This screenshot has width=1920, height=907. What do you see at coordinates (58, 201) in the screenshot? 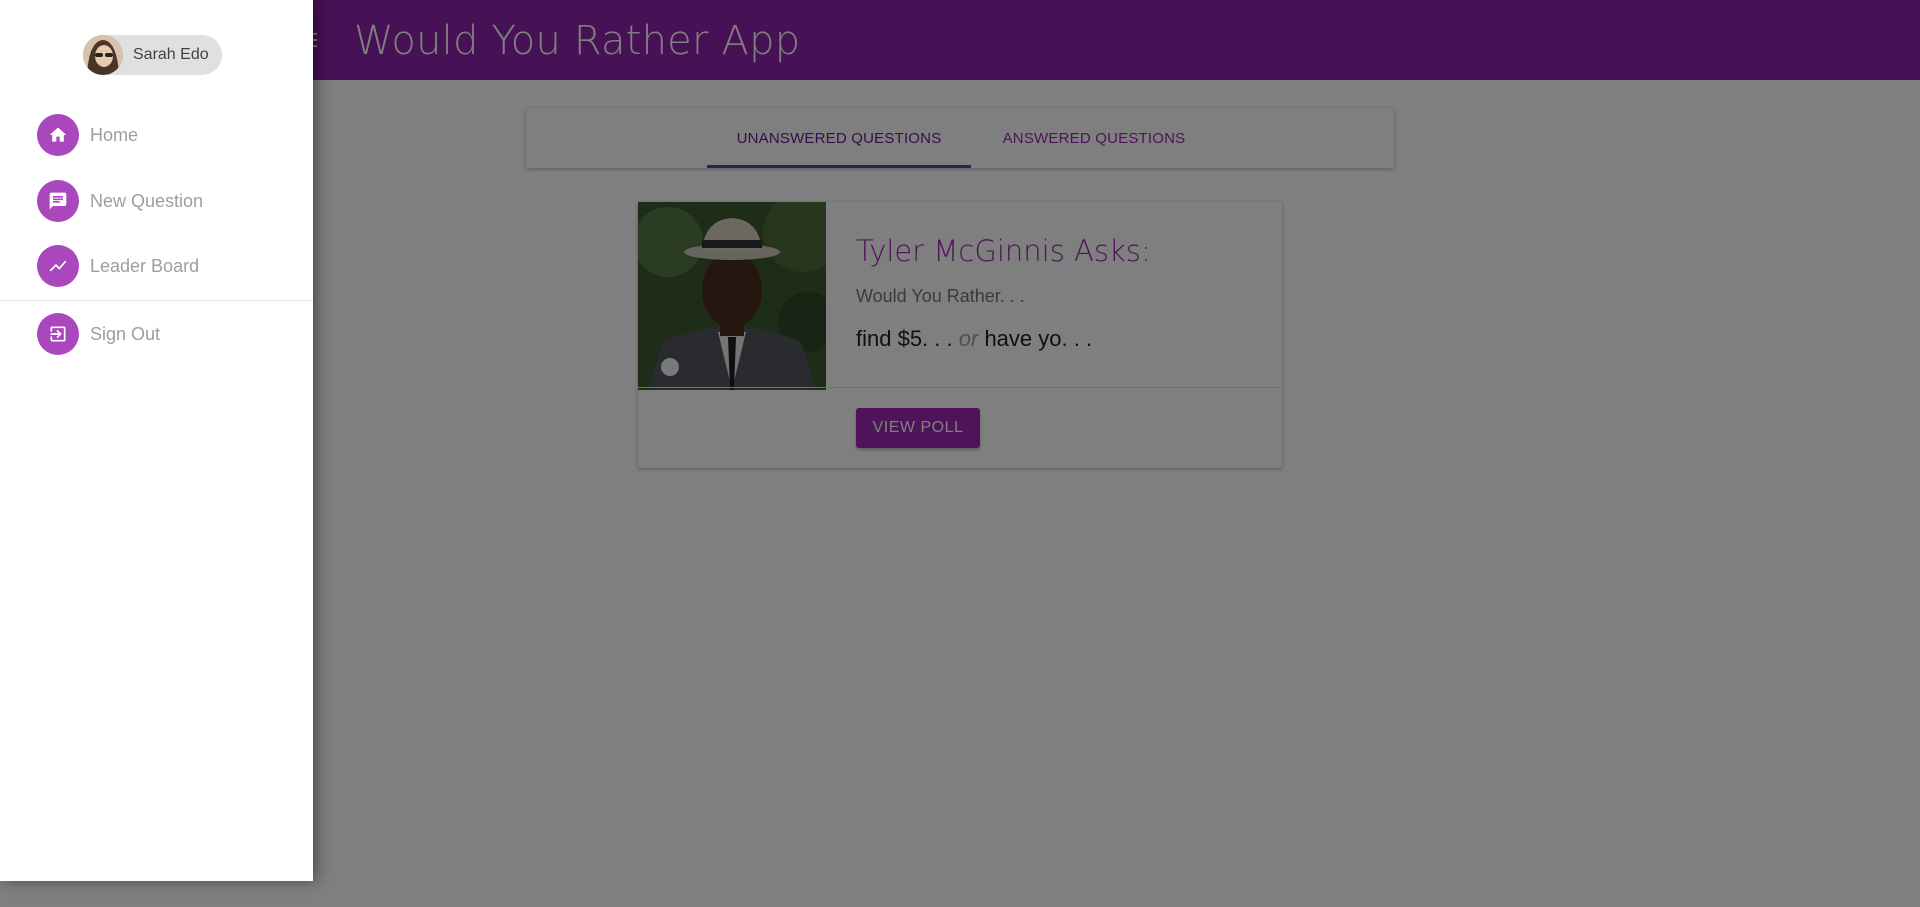
I see `chat-icon` at bounding box center [58, 201].